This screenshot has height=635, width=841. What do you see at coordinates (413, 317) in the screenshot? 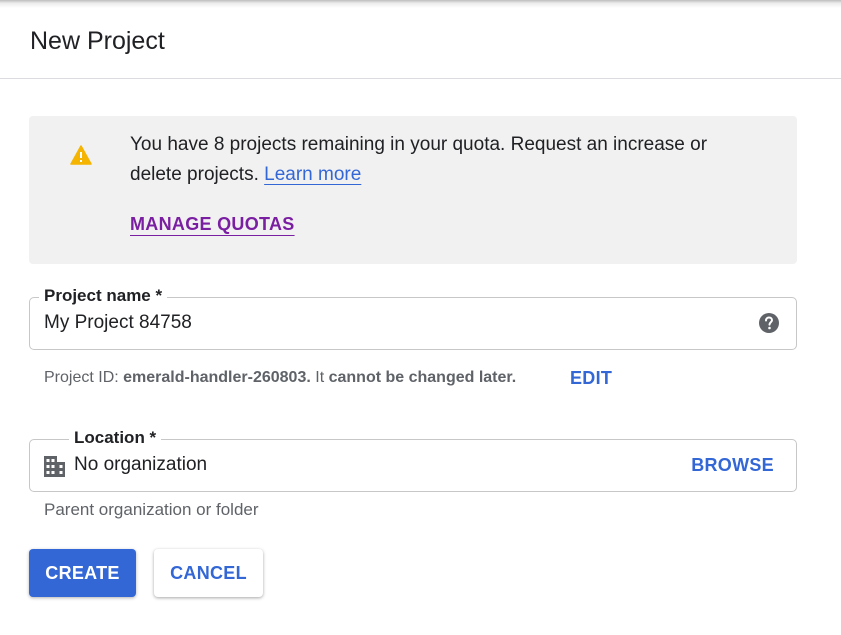
I see `project-name-field: Project name * My Project 84758` at bounding box center [413, 317].